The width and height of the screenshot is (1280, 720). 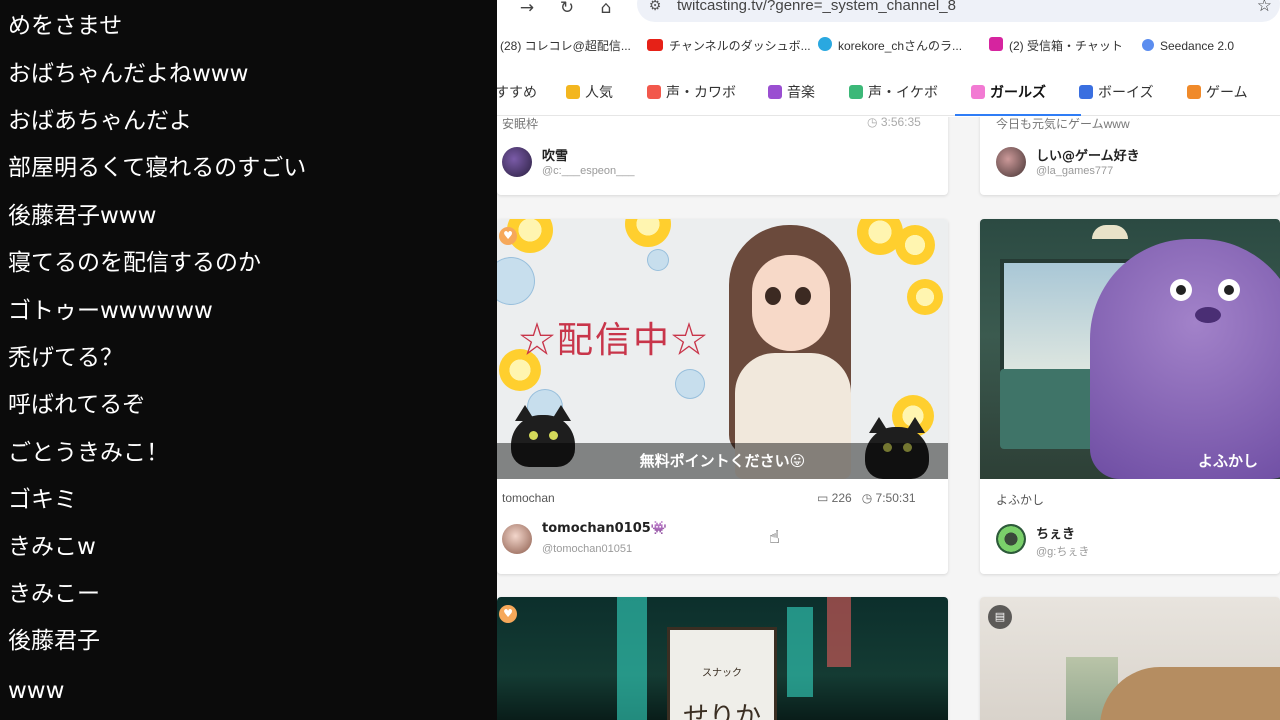 I want to click on illustration-face, so click(x=791, y=303).